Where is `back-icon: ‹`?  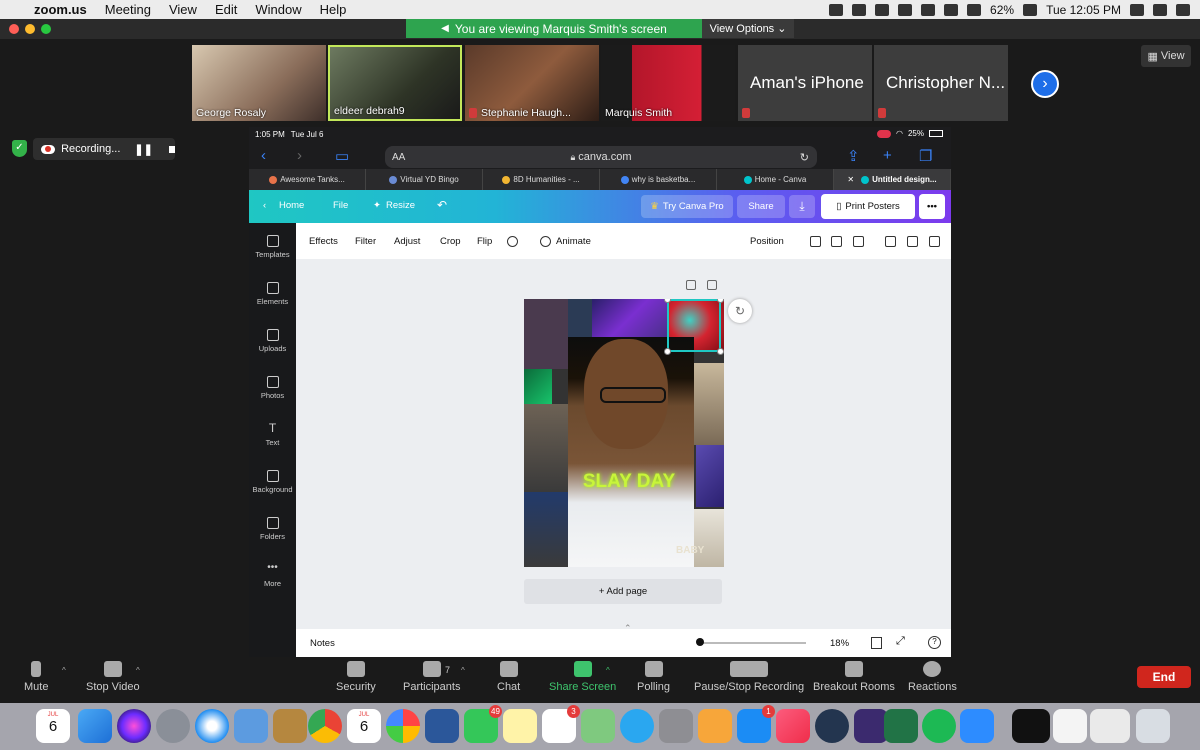
back-icon: ‹ is located at coordinates (263, 155).